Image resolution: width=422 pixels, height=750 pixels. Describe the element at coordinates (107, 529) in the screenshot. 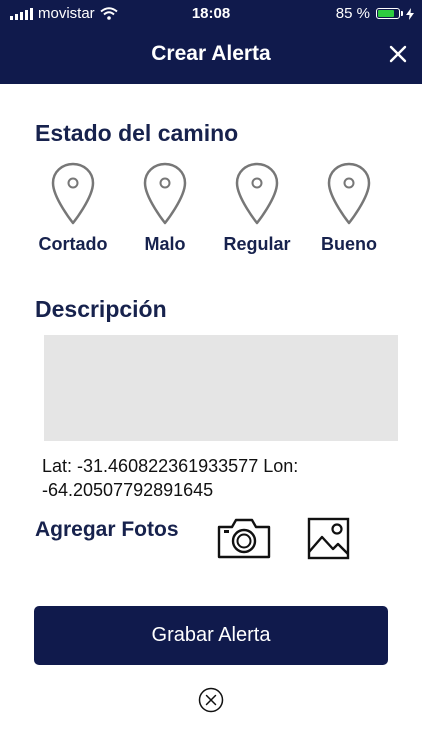

I see `add-photos-label: Agregar Fotos` at that location.